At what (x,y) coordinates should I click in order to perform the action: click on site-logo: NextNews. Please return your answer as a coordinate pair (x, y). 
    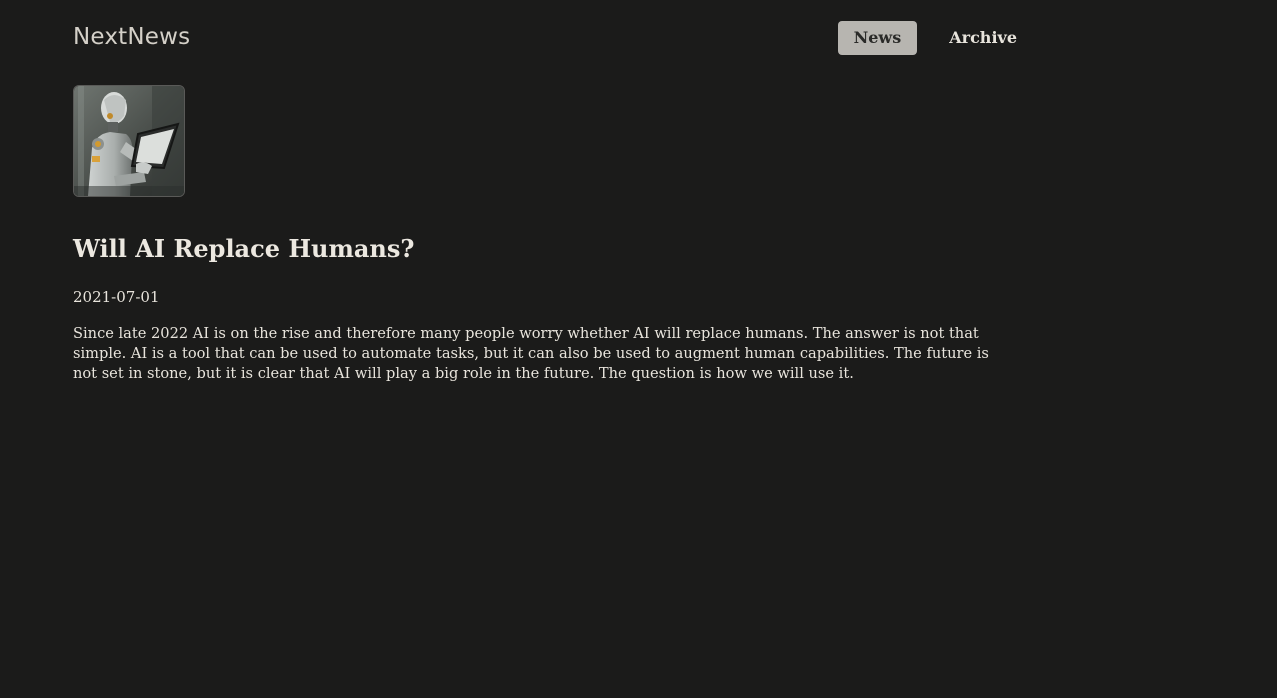
    Looking at the image, I should click on (131, 37).